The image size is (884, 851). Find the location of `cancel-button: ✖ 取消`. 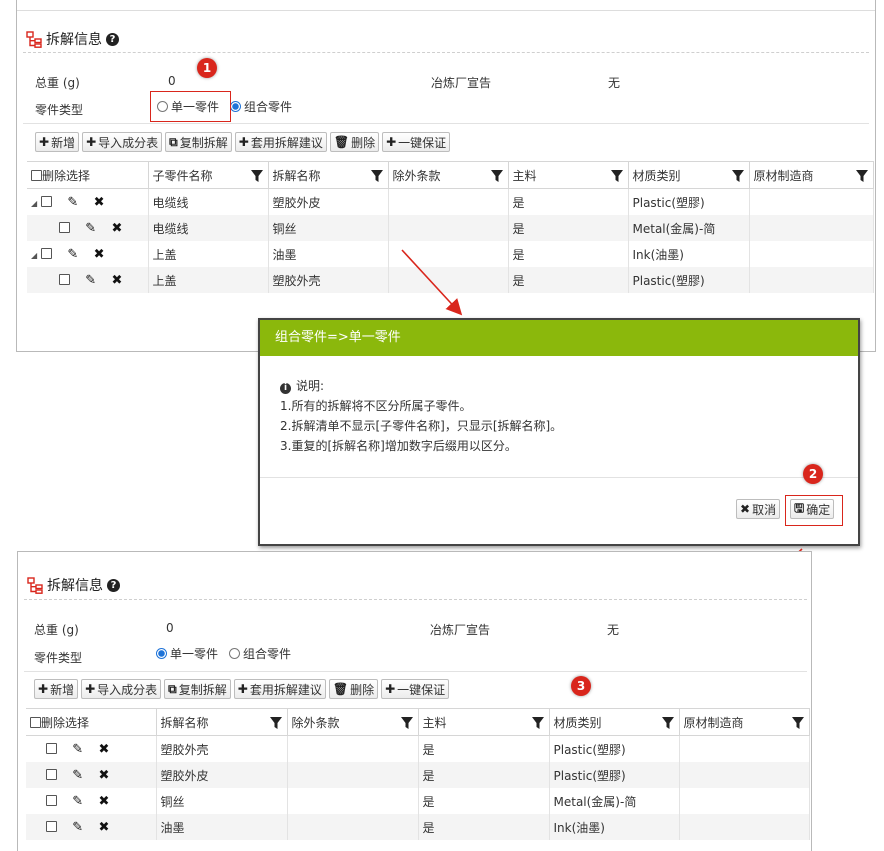

cancel-button: ✖ 取消 is located at coordinates (758, 509).